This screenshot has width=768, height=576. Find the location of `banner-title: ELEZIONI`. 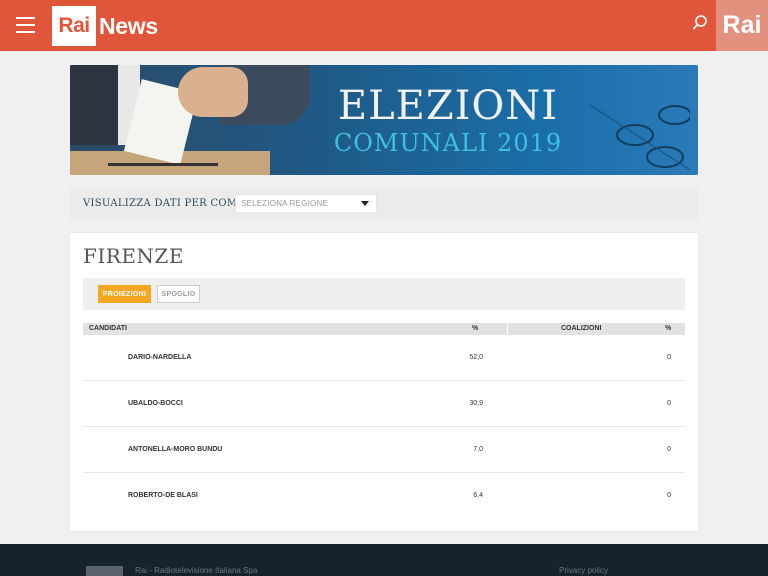

banner-title: ELEZIONI is located at coordinates (448, 106).